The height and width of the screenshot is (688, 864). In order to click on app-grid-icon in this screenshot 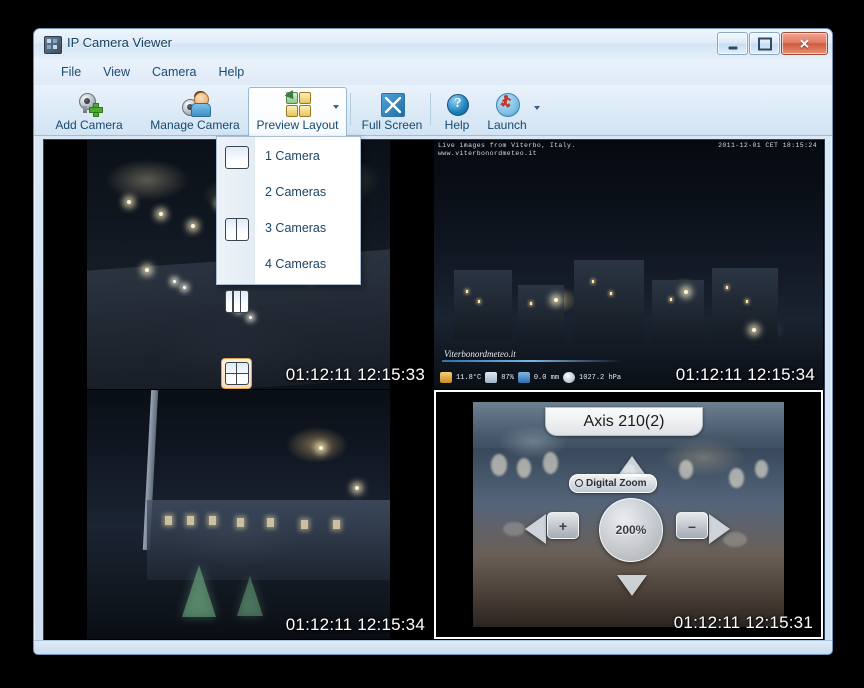, I will do `click(53, 45)`.